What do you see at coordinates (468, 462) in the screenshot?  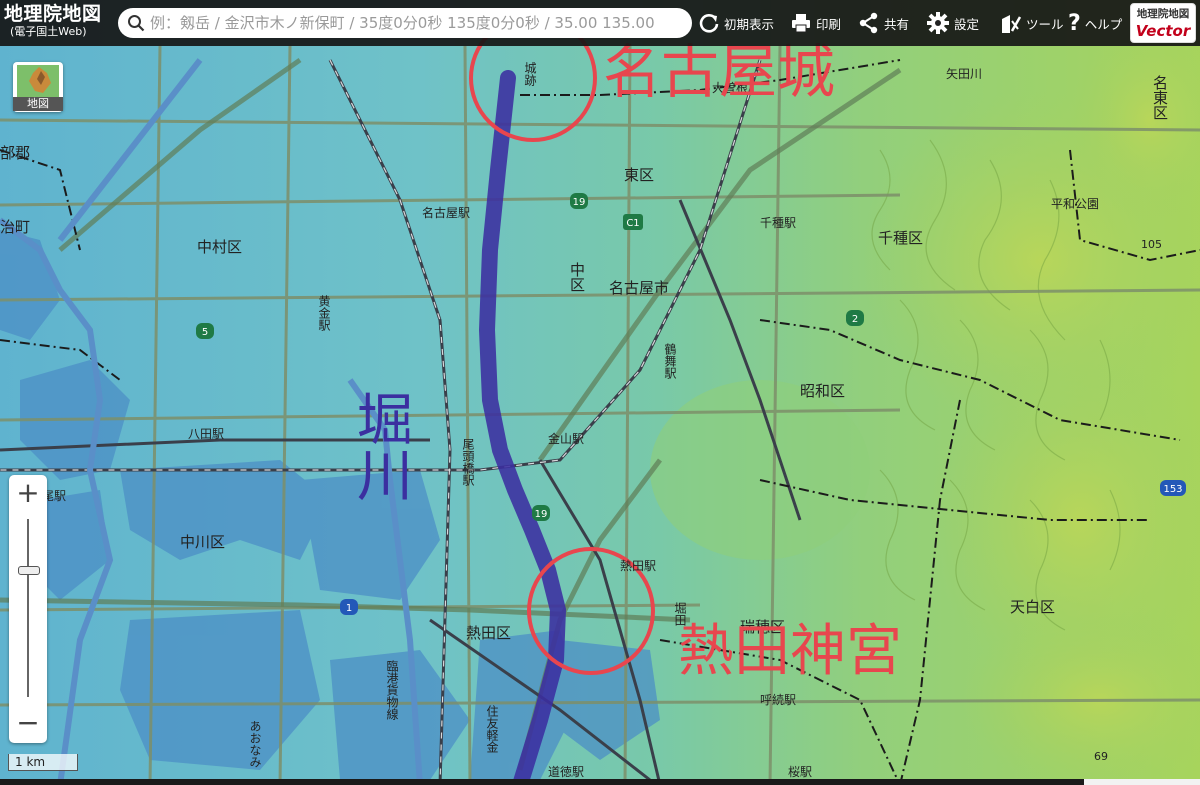 I see `otobashi-station-label: 尾頭橋駅` at bounding box center [468, 462].